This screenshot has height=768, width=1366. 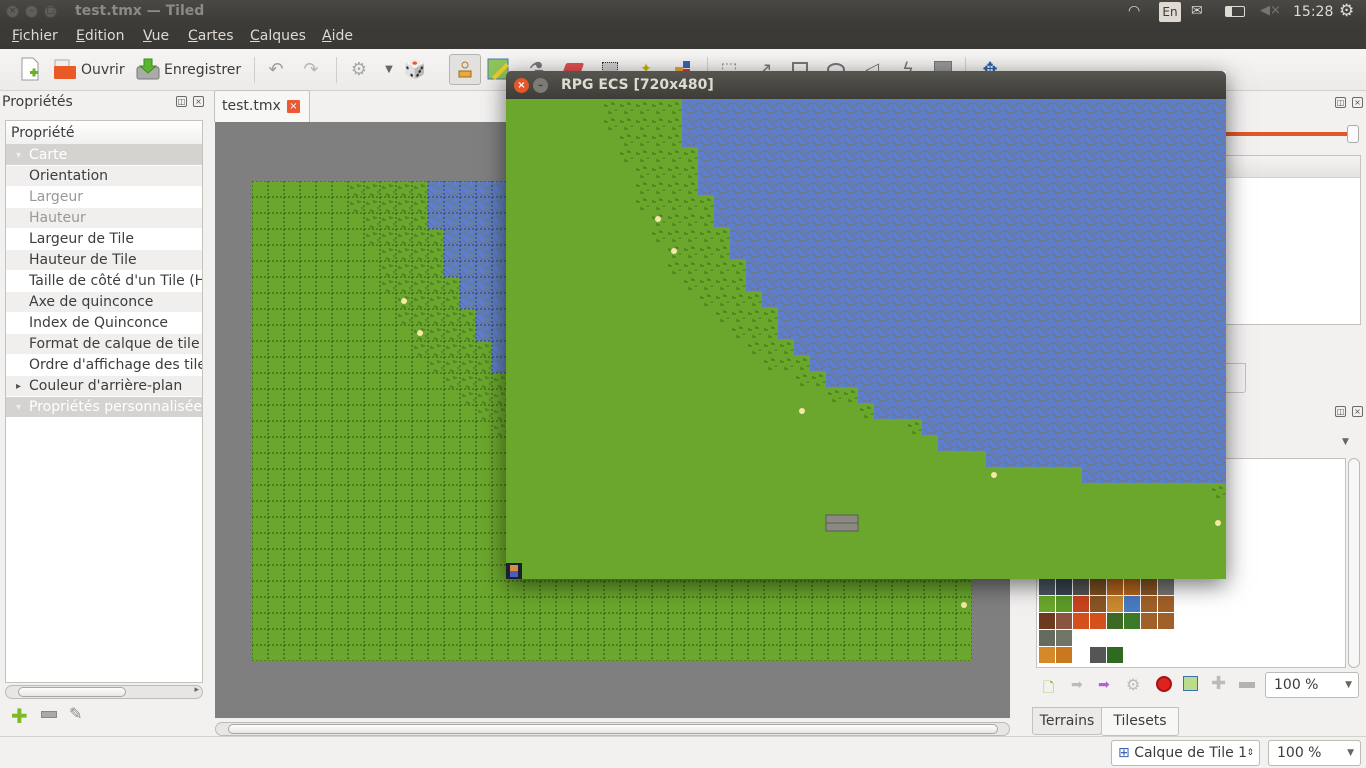 What do you see at coordinates (31, 11) in the screenshot?
I see `minimize-window-button: –` at bounding box center [31, 11].